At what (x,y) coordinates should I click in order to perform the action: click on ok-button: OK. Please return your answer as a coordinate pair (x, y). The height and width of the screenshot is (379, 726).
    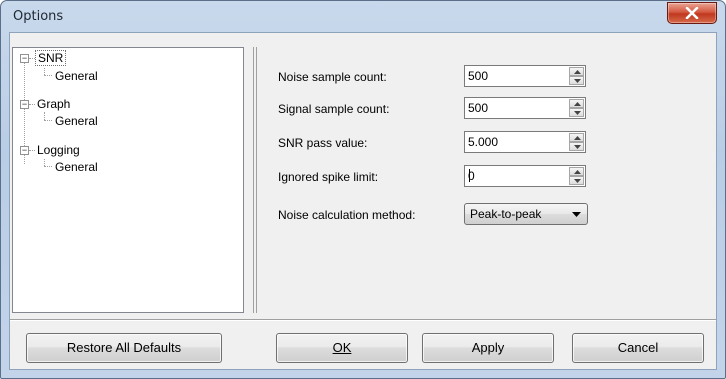
    Looking at the image, I should click on (342, 348).